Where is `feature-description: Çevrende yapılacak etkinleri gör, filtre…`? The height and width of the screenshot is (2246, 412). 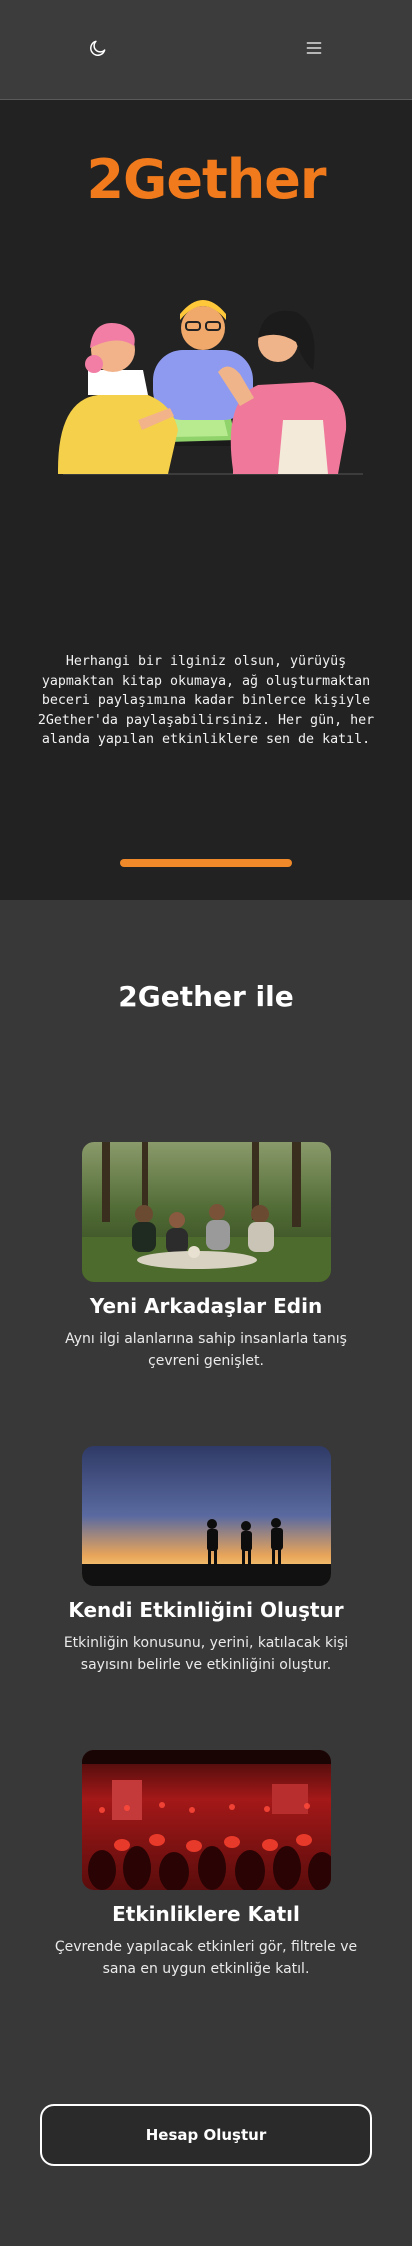 feature-description: Çevrende yapılacak etkinleri gör, filtre… is located at coordinates (206, 1958).